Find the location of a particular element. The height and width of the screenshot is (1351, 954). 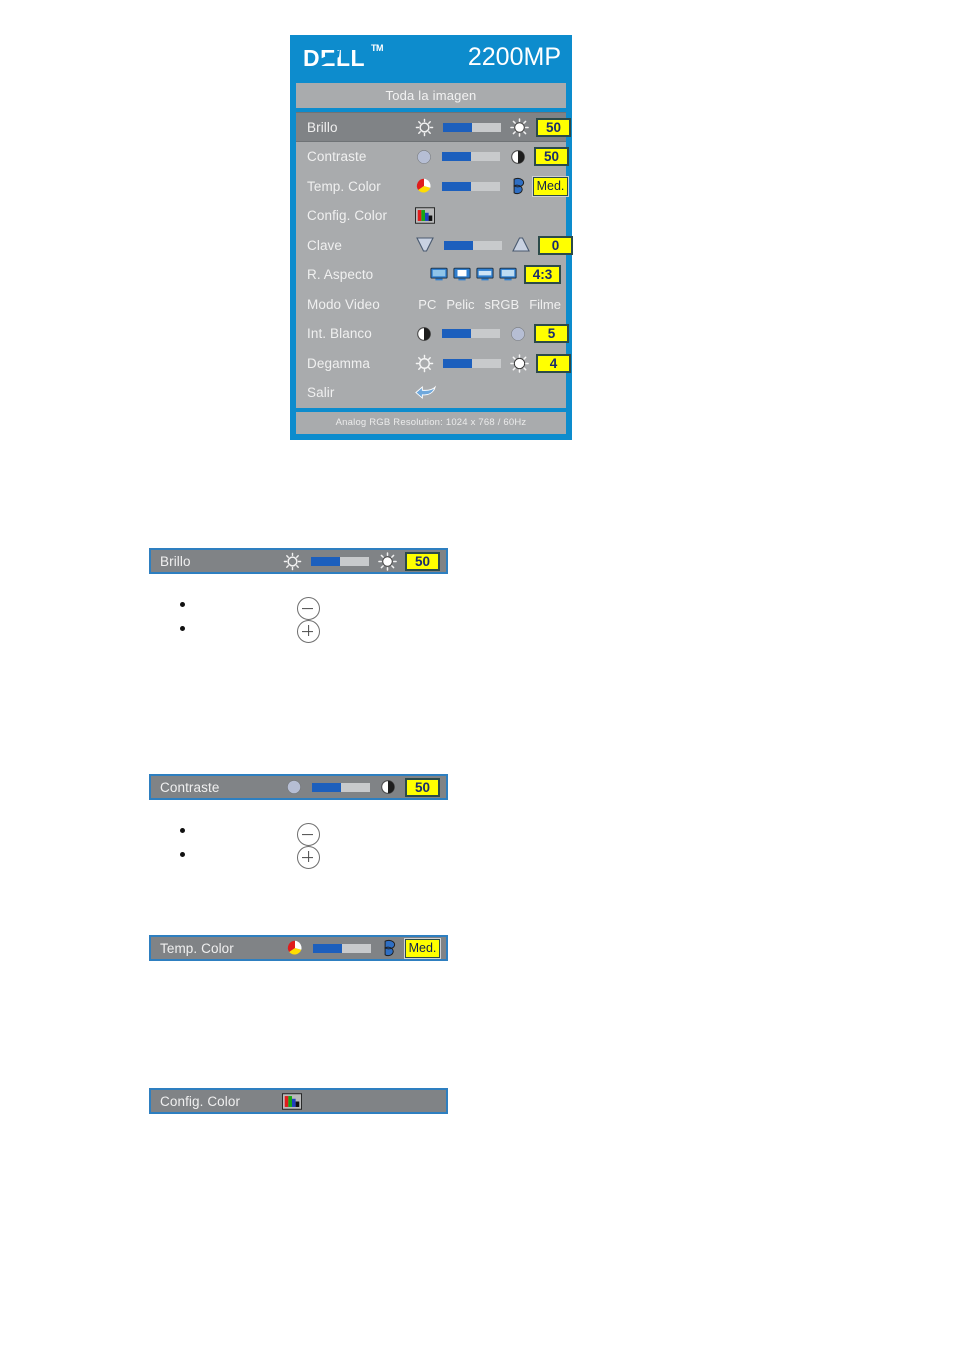

detail-contraste-value: 50 is located at coordinates (422, 787).